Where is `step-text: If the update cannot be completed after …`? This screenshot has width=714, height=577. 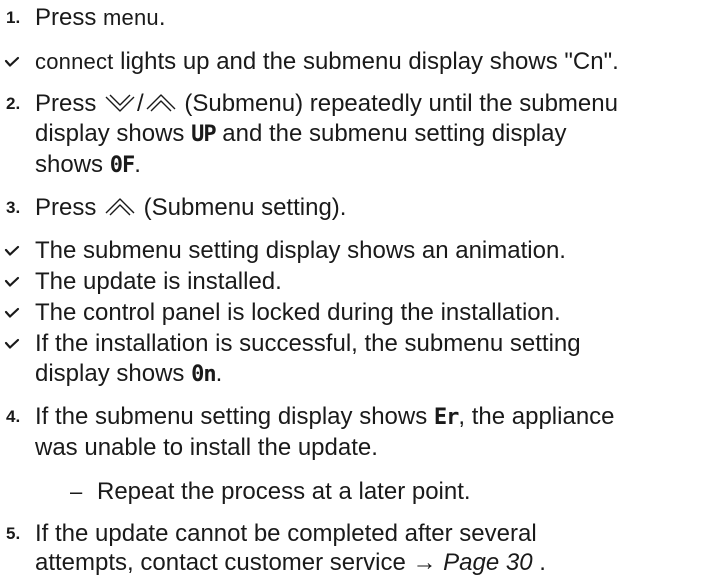 step-text: If the update cannot be completed after … is located at coordinates (286, 533).